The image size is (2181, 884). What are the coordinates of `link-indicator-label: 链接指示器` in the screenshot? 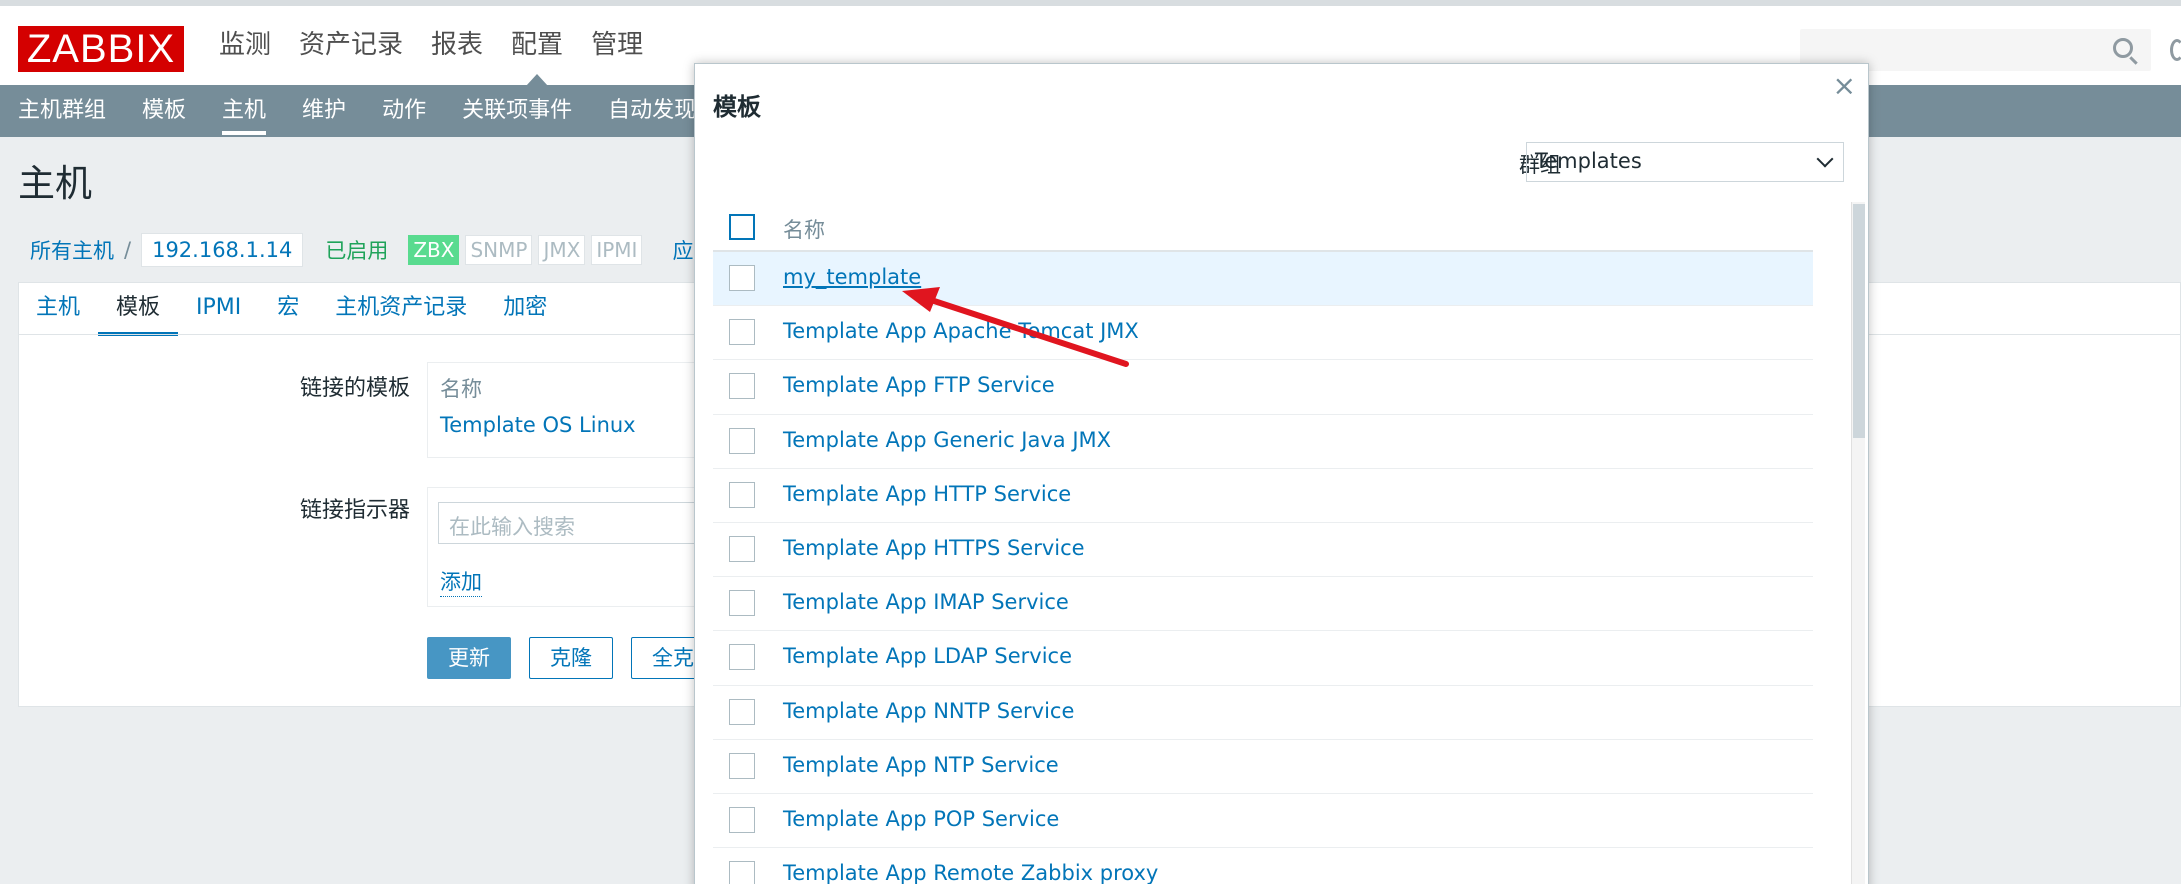 It's located at (354, 510).